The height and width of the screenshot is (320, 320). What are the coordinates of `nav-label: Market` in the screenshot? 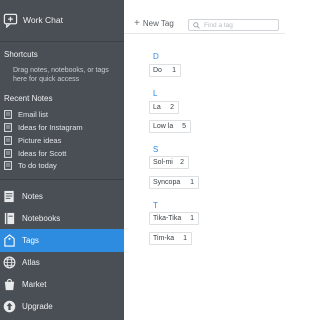 It's located at (34, 284).